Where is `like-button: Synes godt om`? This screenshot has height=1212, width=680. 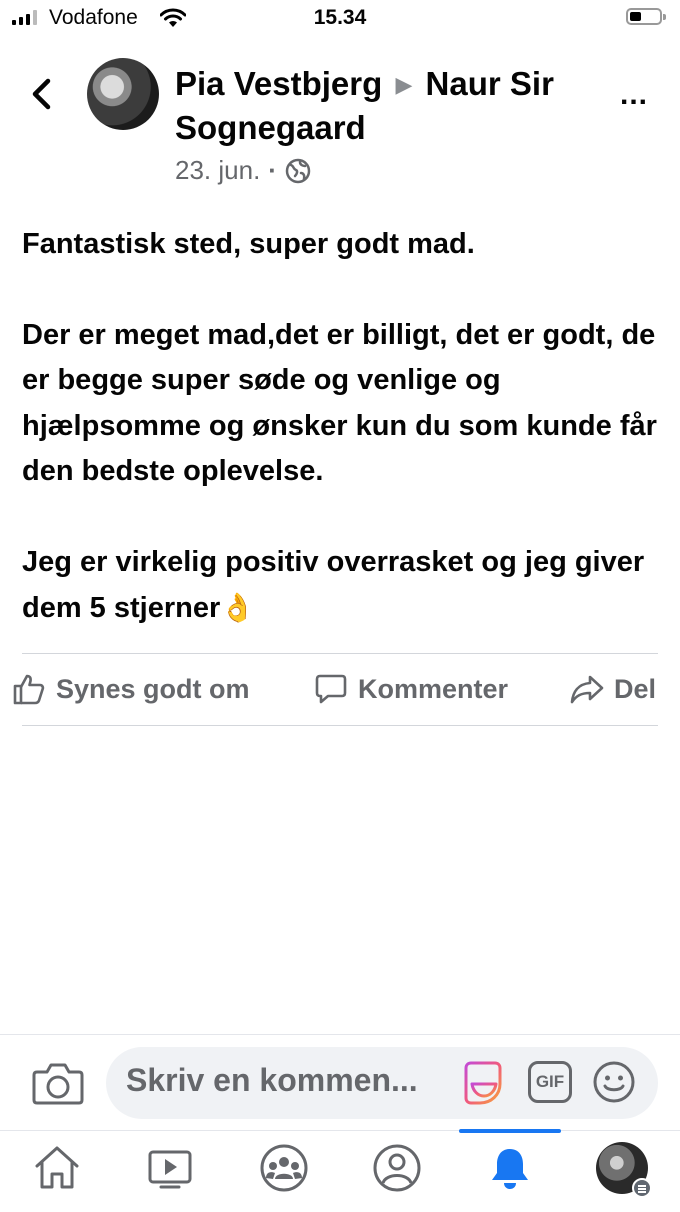
like-button: Synes godt om is located at coordinates (131, 689).